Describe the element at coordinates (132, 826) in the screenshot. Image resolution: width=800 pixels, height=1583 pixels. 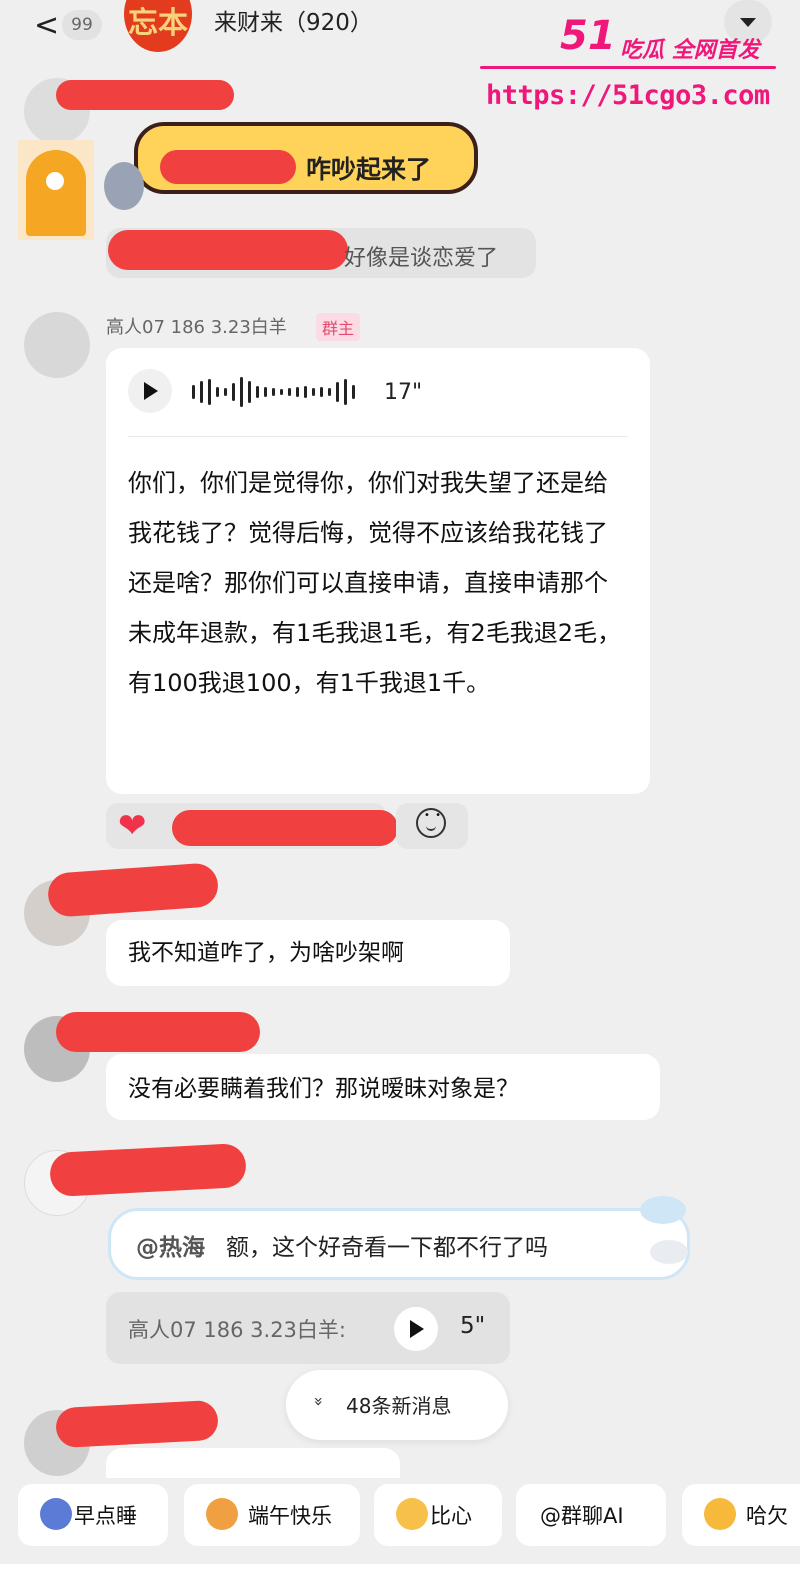
I see `heart-icon: ❤` at that location.